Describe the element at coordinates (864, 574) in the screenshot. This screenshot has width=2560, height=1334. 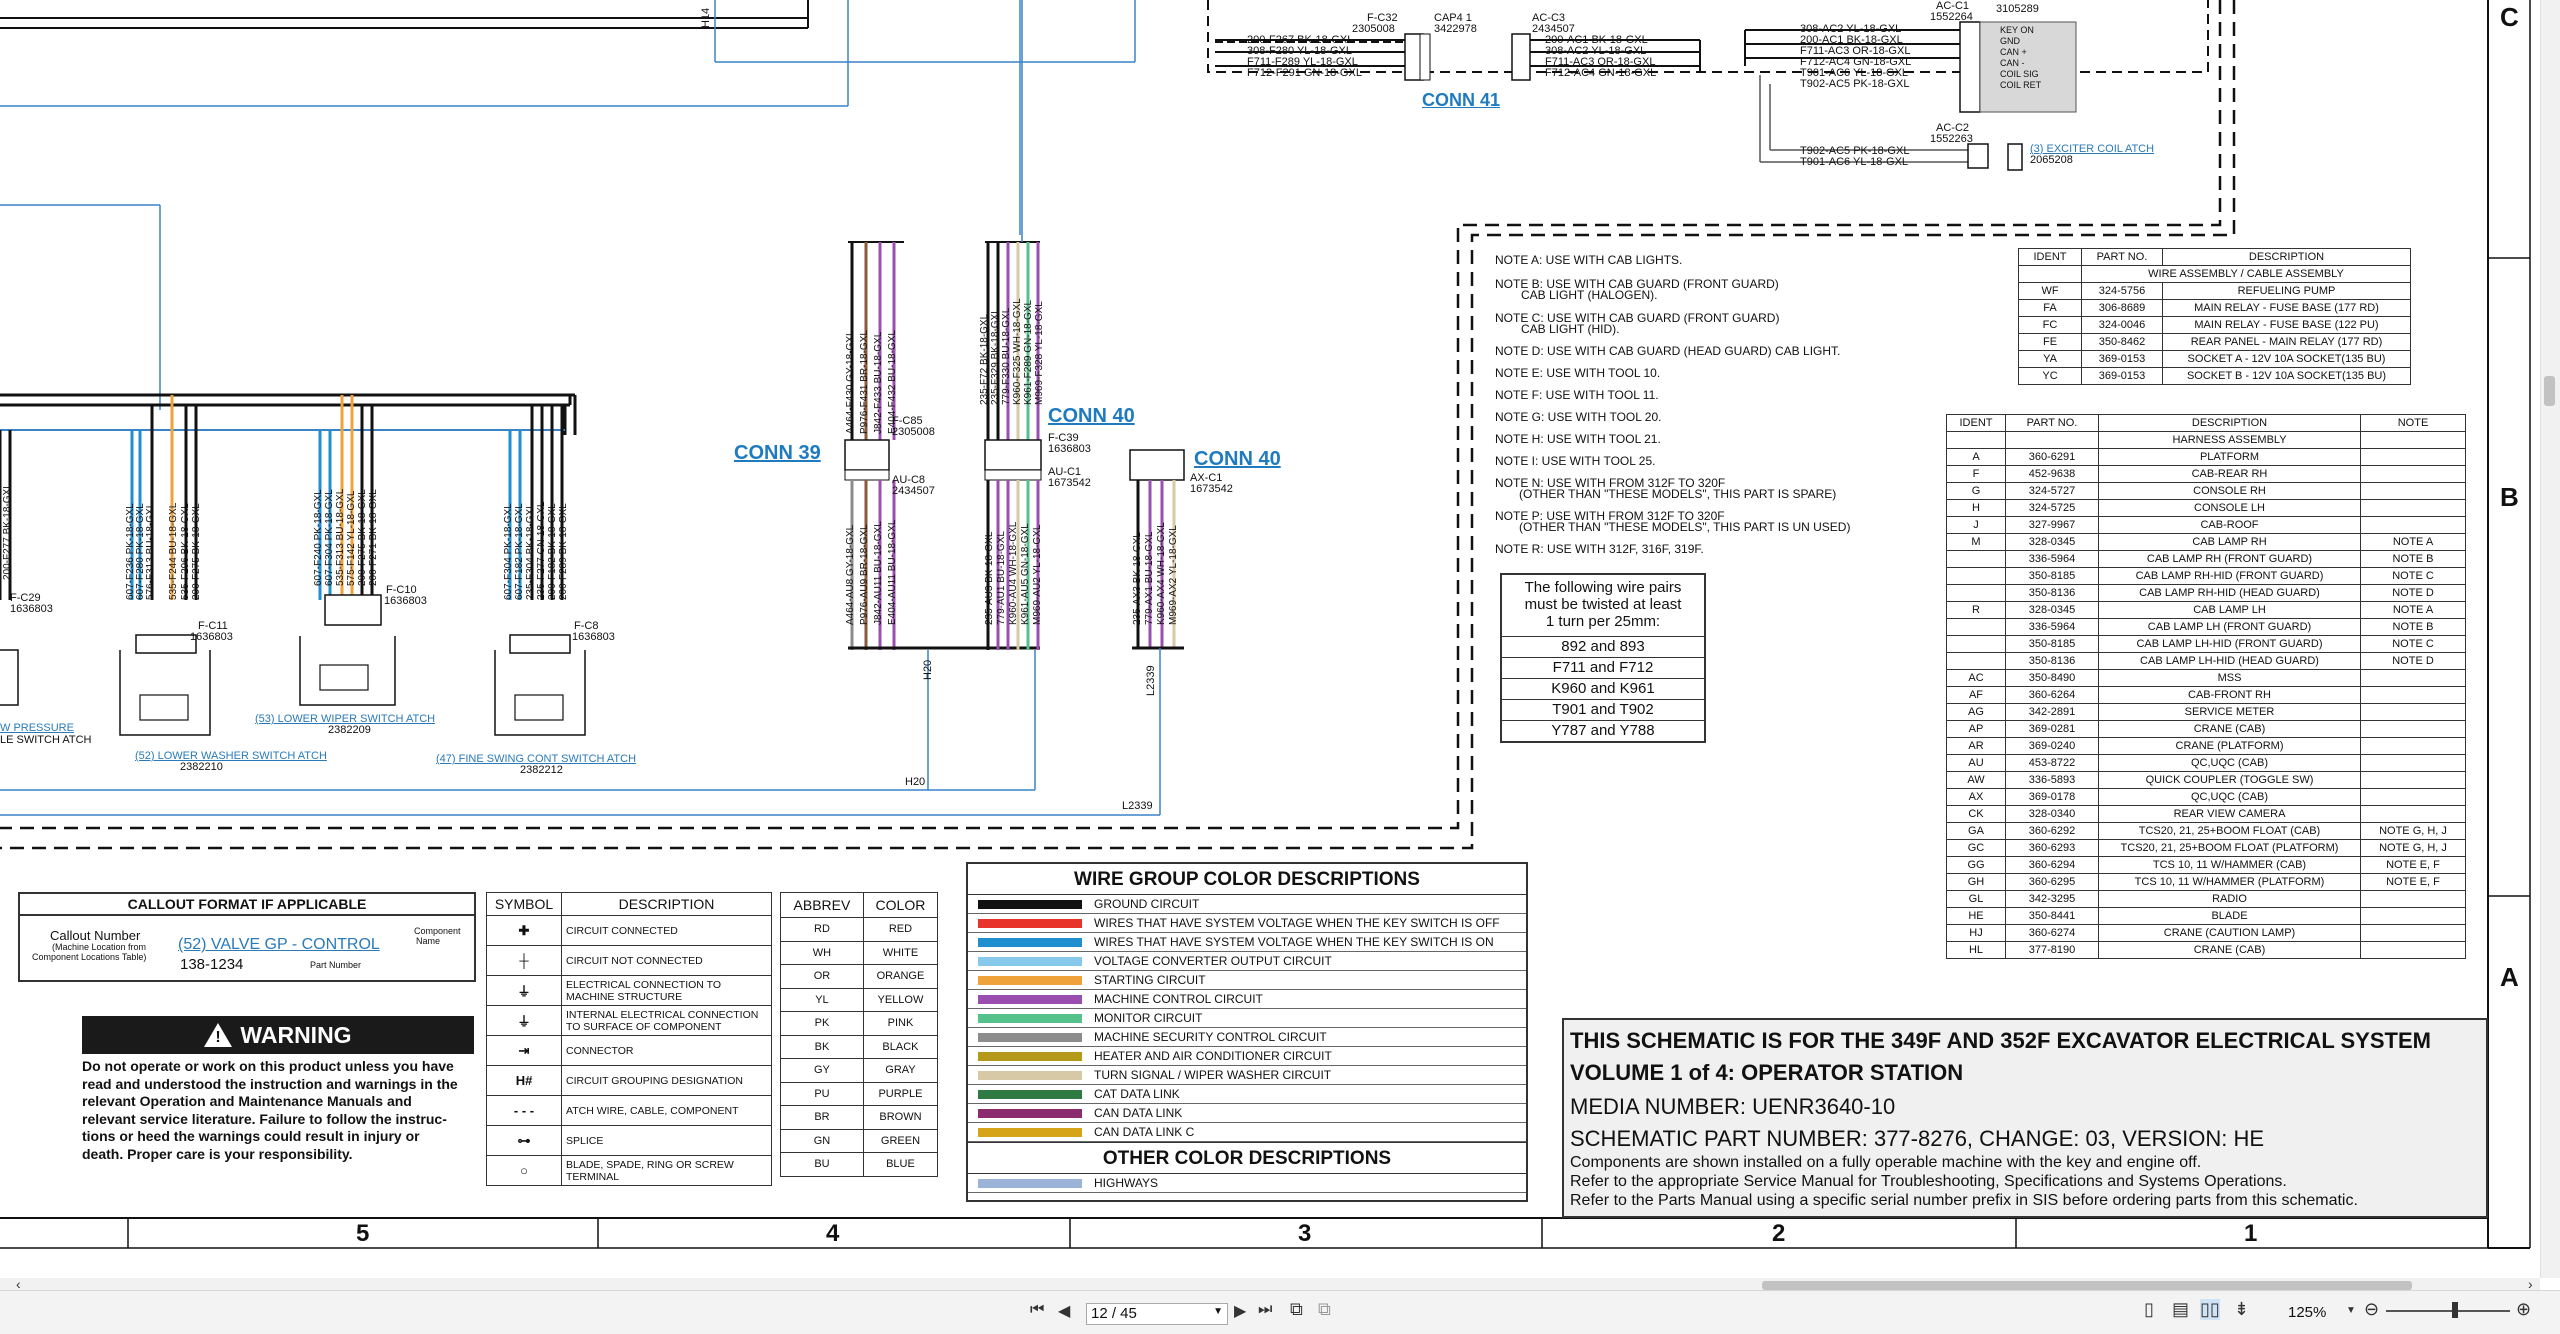
I see `wire-label: P976-AU9 BR-18-GXL` at that location.